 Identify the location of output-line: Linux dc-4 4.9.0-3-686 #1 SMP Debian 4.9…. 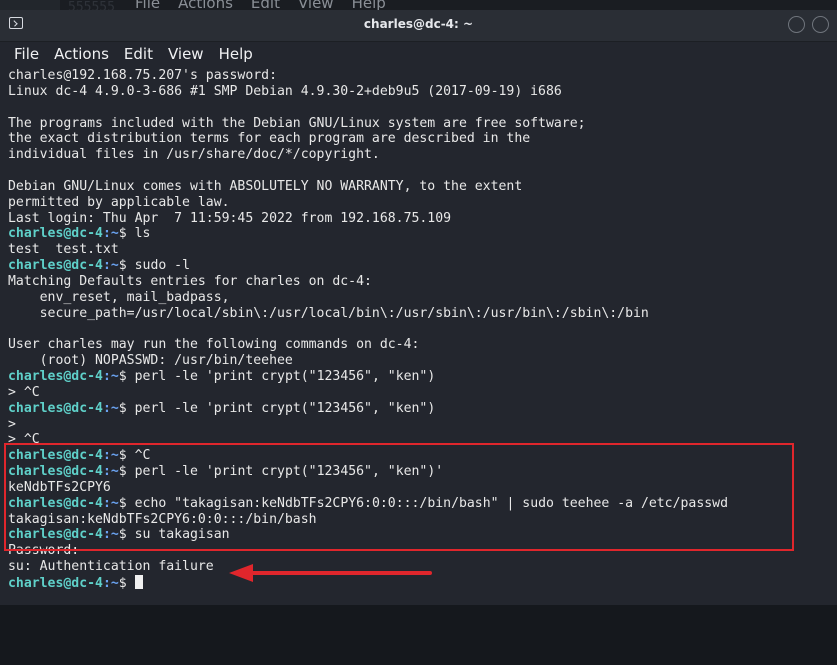
(285, 91).